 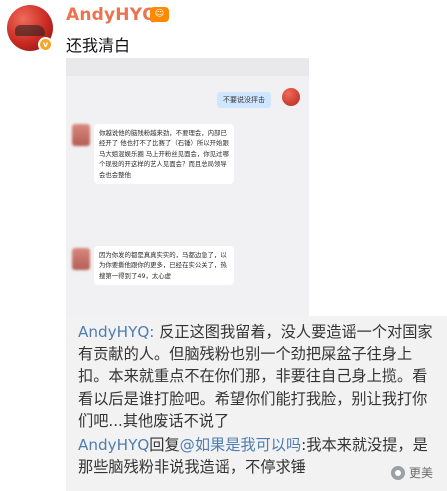 I want to click on comment-author: AndyHYQ:, so click(x=116, y=332).